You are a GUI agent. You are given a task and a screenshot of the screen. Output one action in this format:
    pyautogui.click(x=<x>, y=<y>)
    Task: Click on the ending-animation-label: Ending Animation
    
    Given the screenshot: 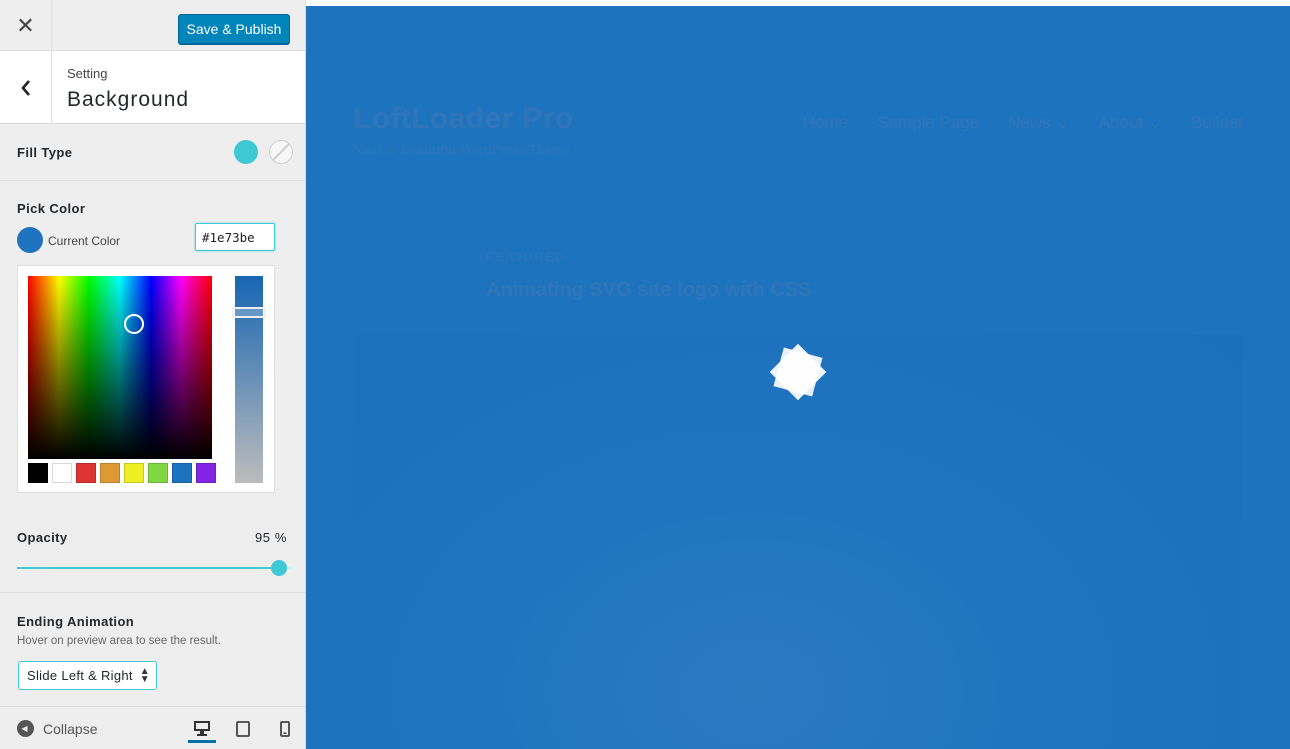 What is the action you would take?
    pyautogui.click(x=76, y=621)
    